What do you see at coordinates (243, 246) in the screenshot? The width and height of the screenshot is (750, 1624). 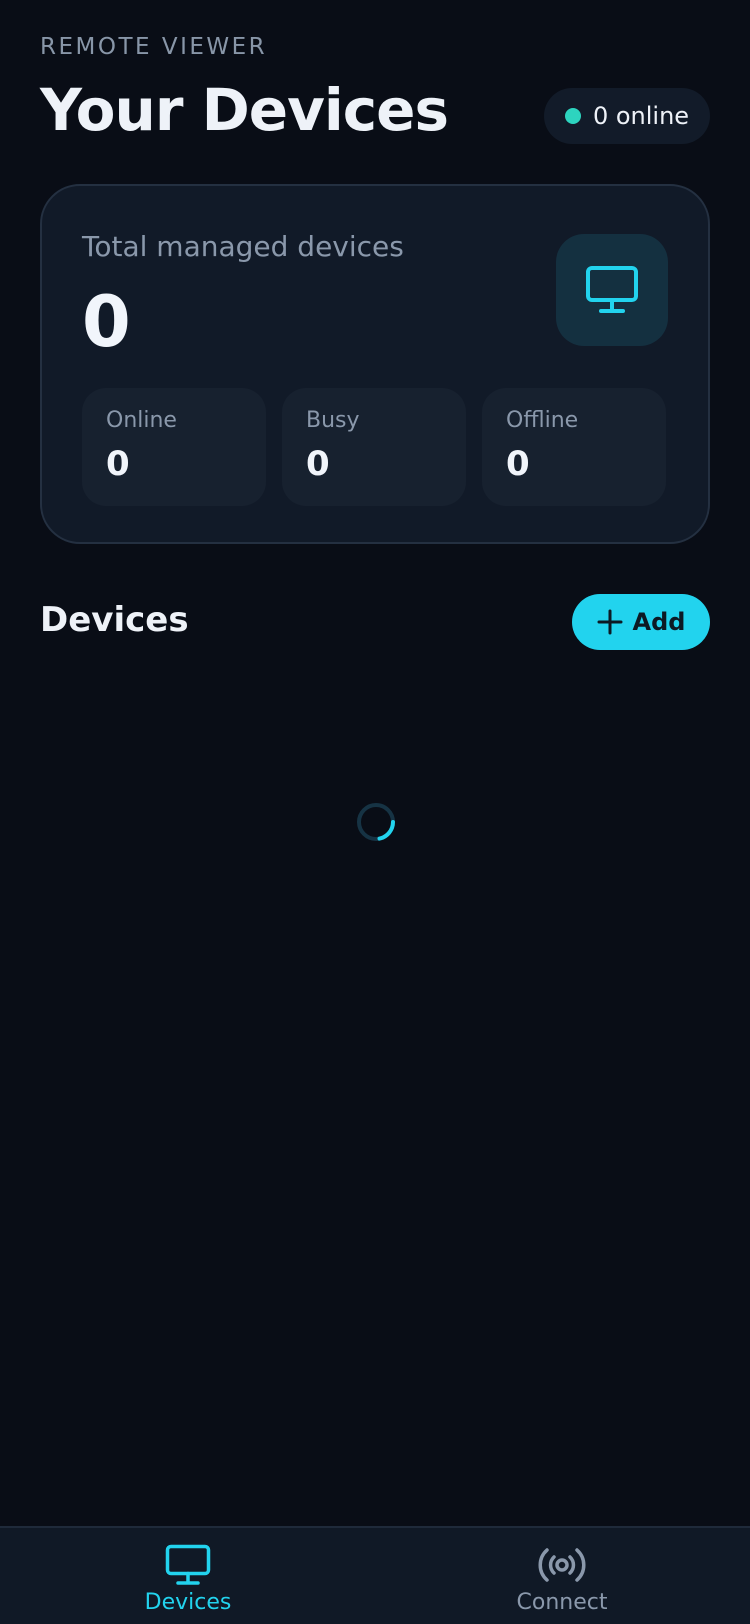 I see `summary-label: Total managed devices` at bounding box center [243, 246].